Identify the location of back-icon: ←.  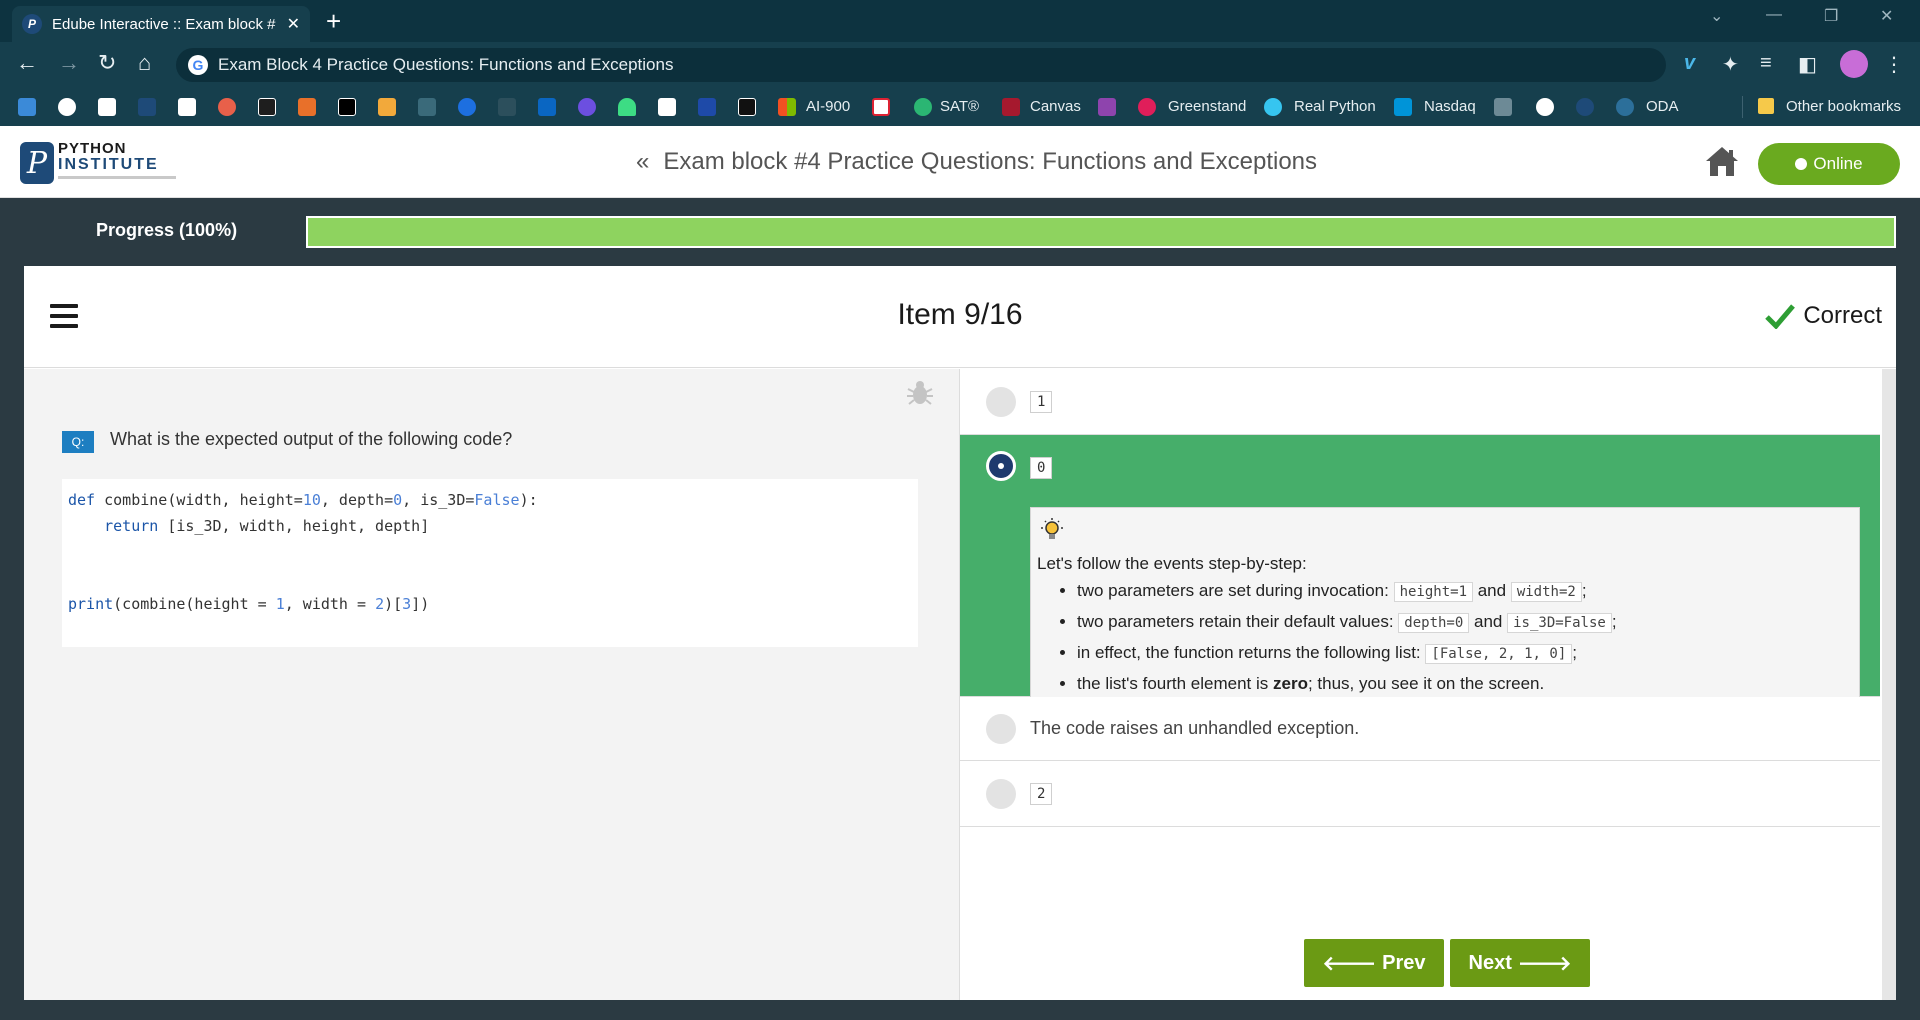
(27, 63).